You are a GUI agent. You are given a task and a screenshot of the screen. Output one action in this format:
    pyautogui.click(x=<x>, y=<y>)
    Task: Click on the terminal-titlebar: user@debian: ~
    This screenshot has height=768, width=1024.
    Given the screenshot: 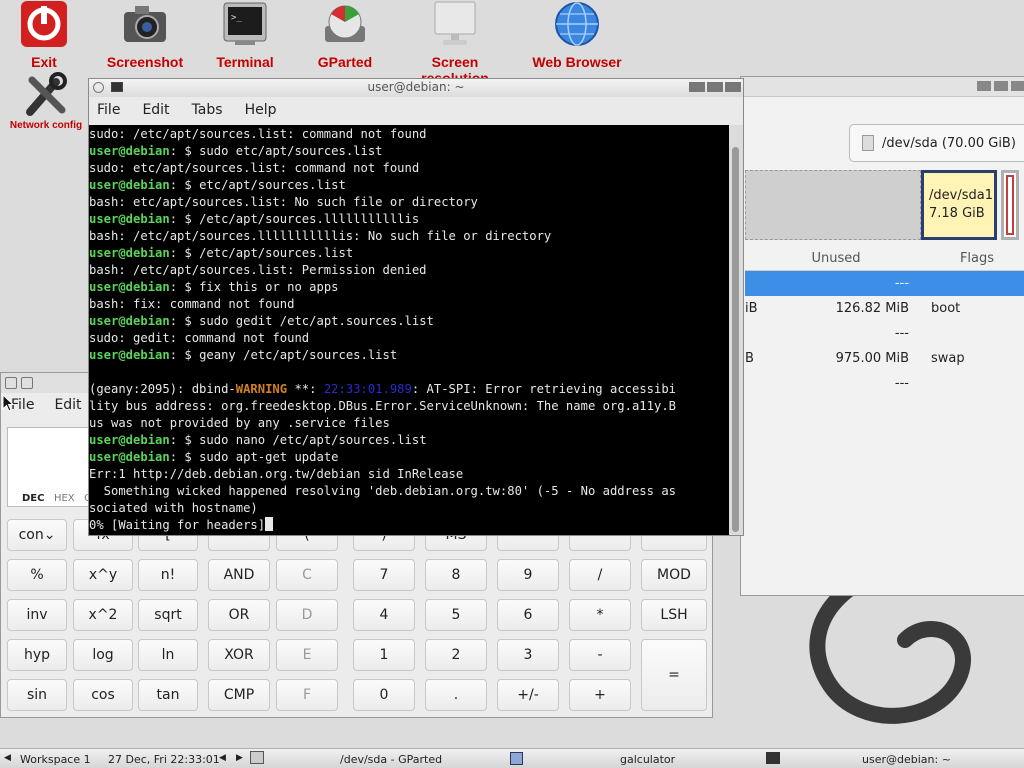 What is the action you would take?
    pyautogui.click(x=416, y=88)
    